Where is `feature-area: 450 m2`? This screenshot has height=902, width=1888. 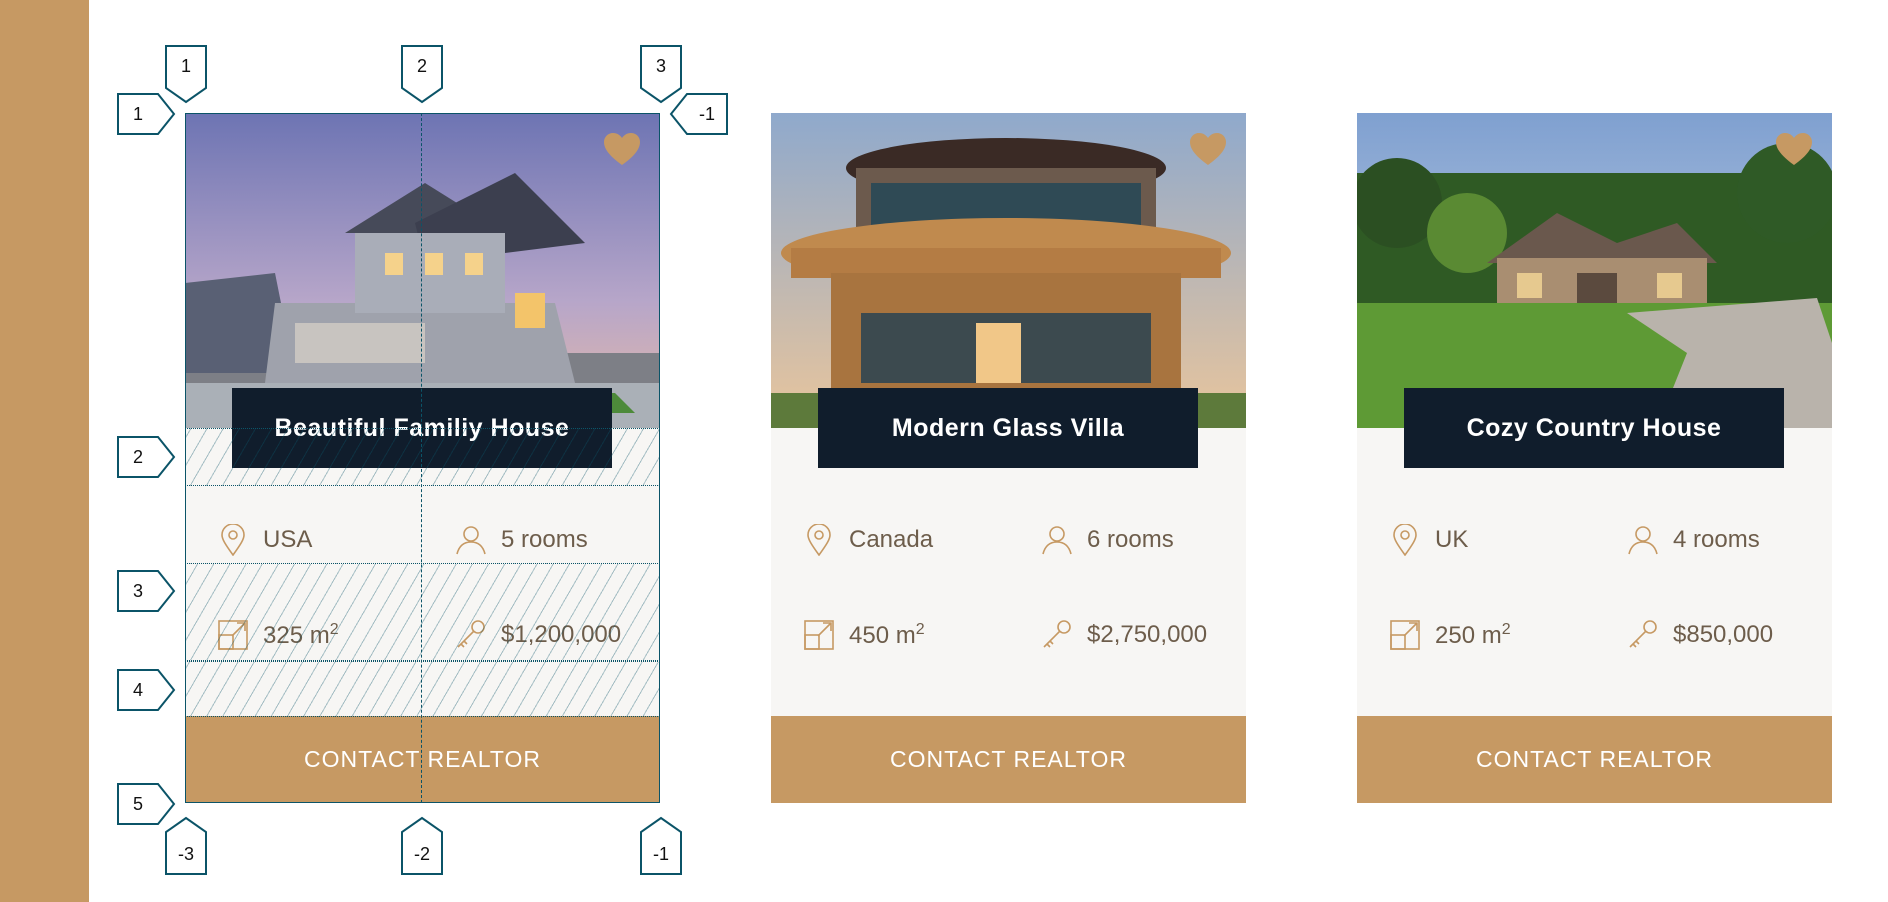
feature-area: 450 m2 is located at coordinates (864, 635).